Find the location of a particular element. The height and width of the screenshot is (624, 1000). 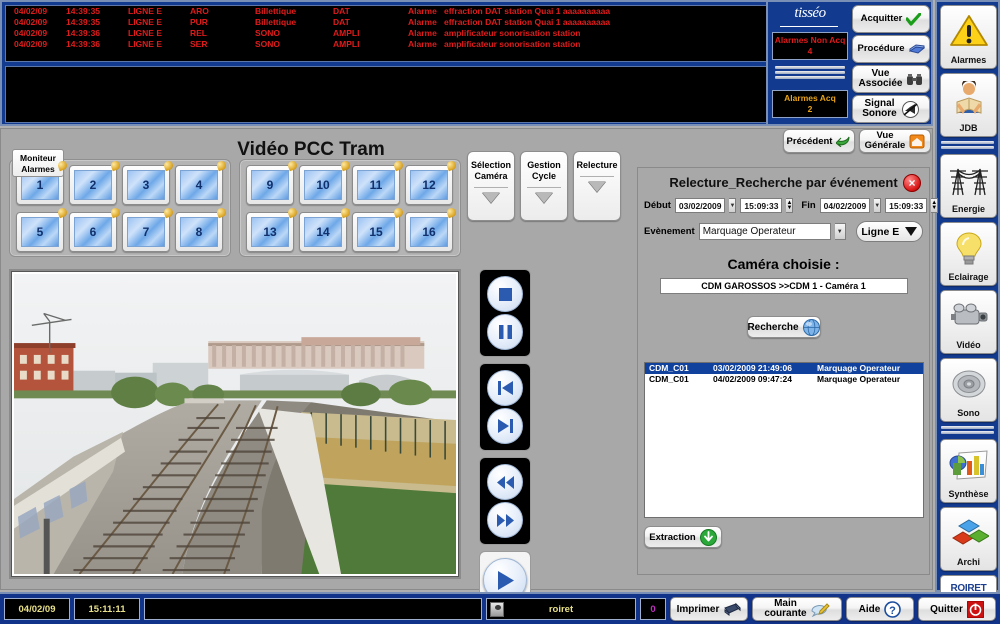

vue-associee-button: Vue Associée is located at coordinates (891, 79).